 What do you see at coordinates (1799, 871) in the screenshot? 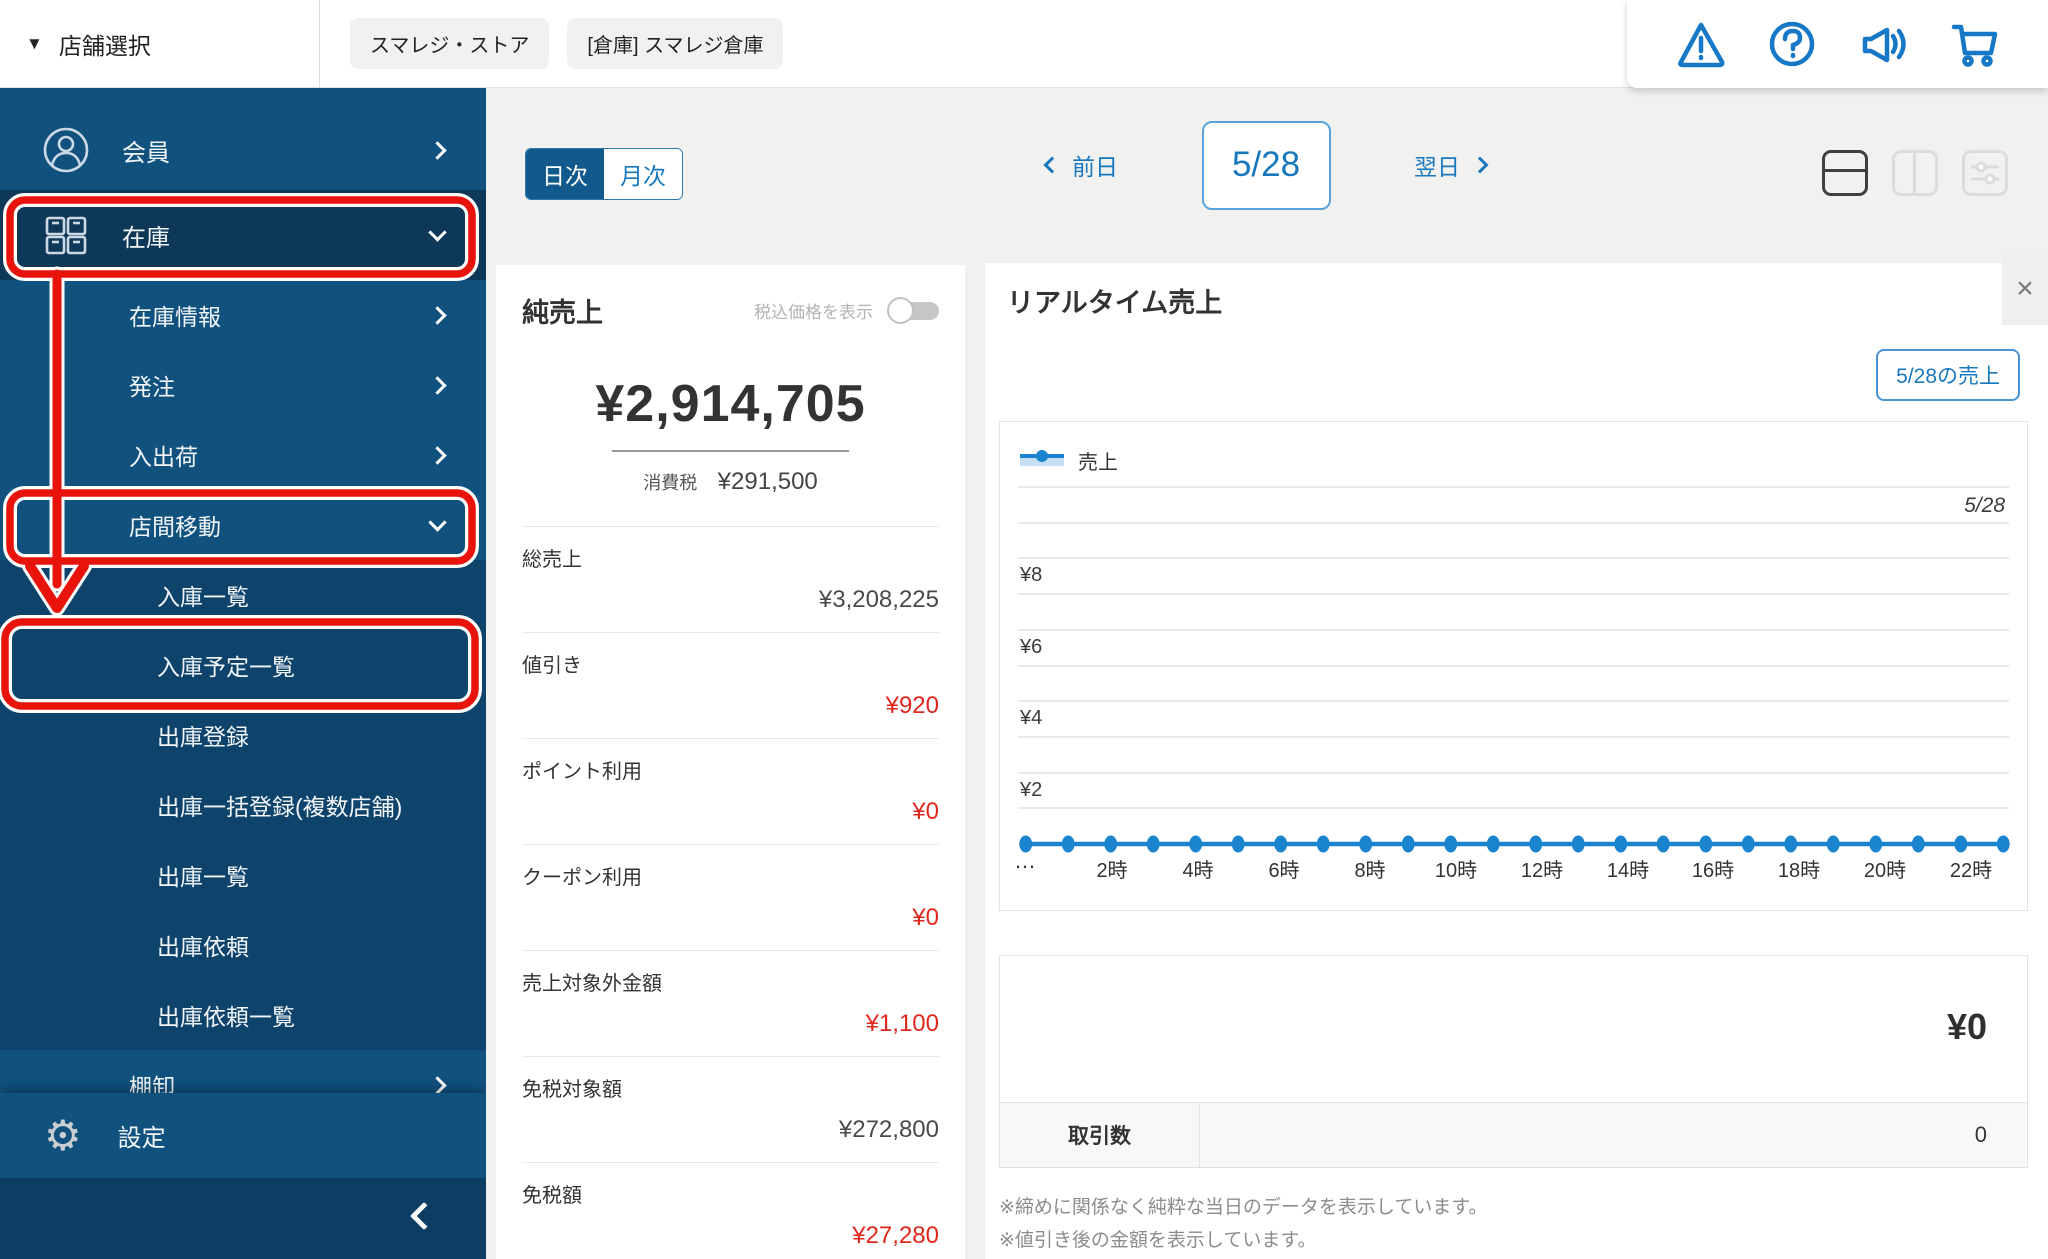
I see `x-axis-tick: 18時` at bounding box center [1799, 871].